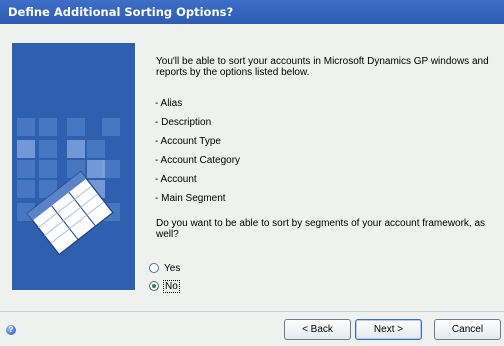 Image resolution: width=504 pixels, height=346 pixels. I want to click on title-bar: Define Additional Sorting Options?, so click(252, 12).